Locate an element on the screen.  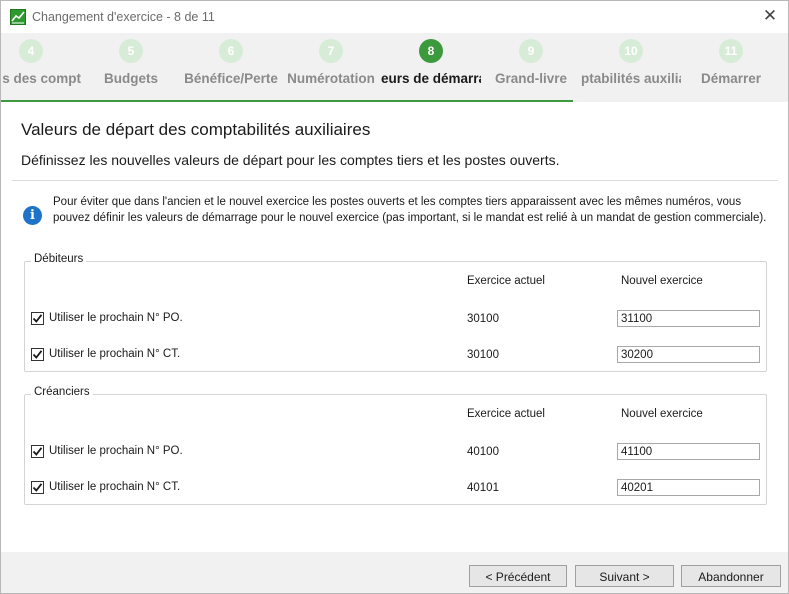
step-label: eurs de démarra is located at coordinates (431, 78).